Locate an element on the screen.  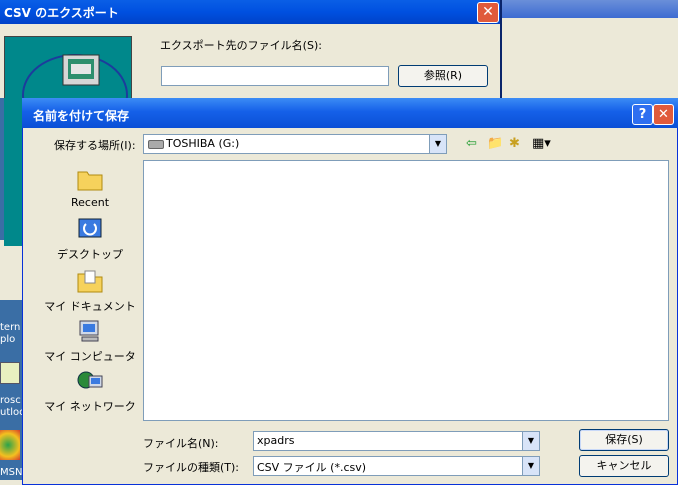
background-window-titlebar is located at coordinates (589, 9).